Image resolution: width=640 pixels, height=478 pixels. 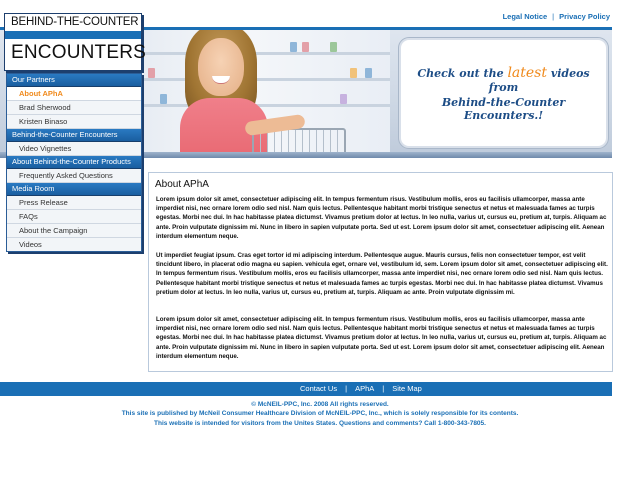 What do you see at coordinates (407, 388) in the screenshot?
I see `footer-site-map-link: Site Map` at bounding box center [407, 388].